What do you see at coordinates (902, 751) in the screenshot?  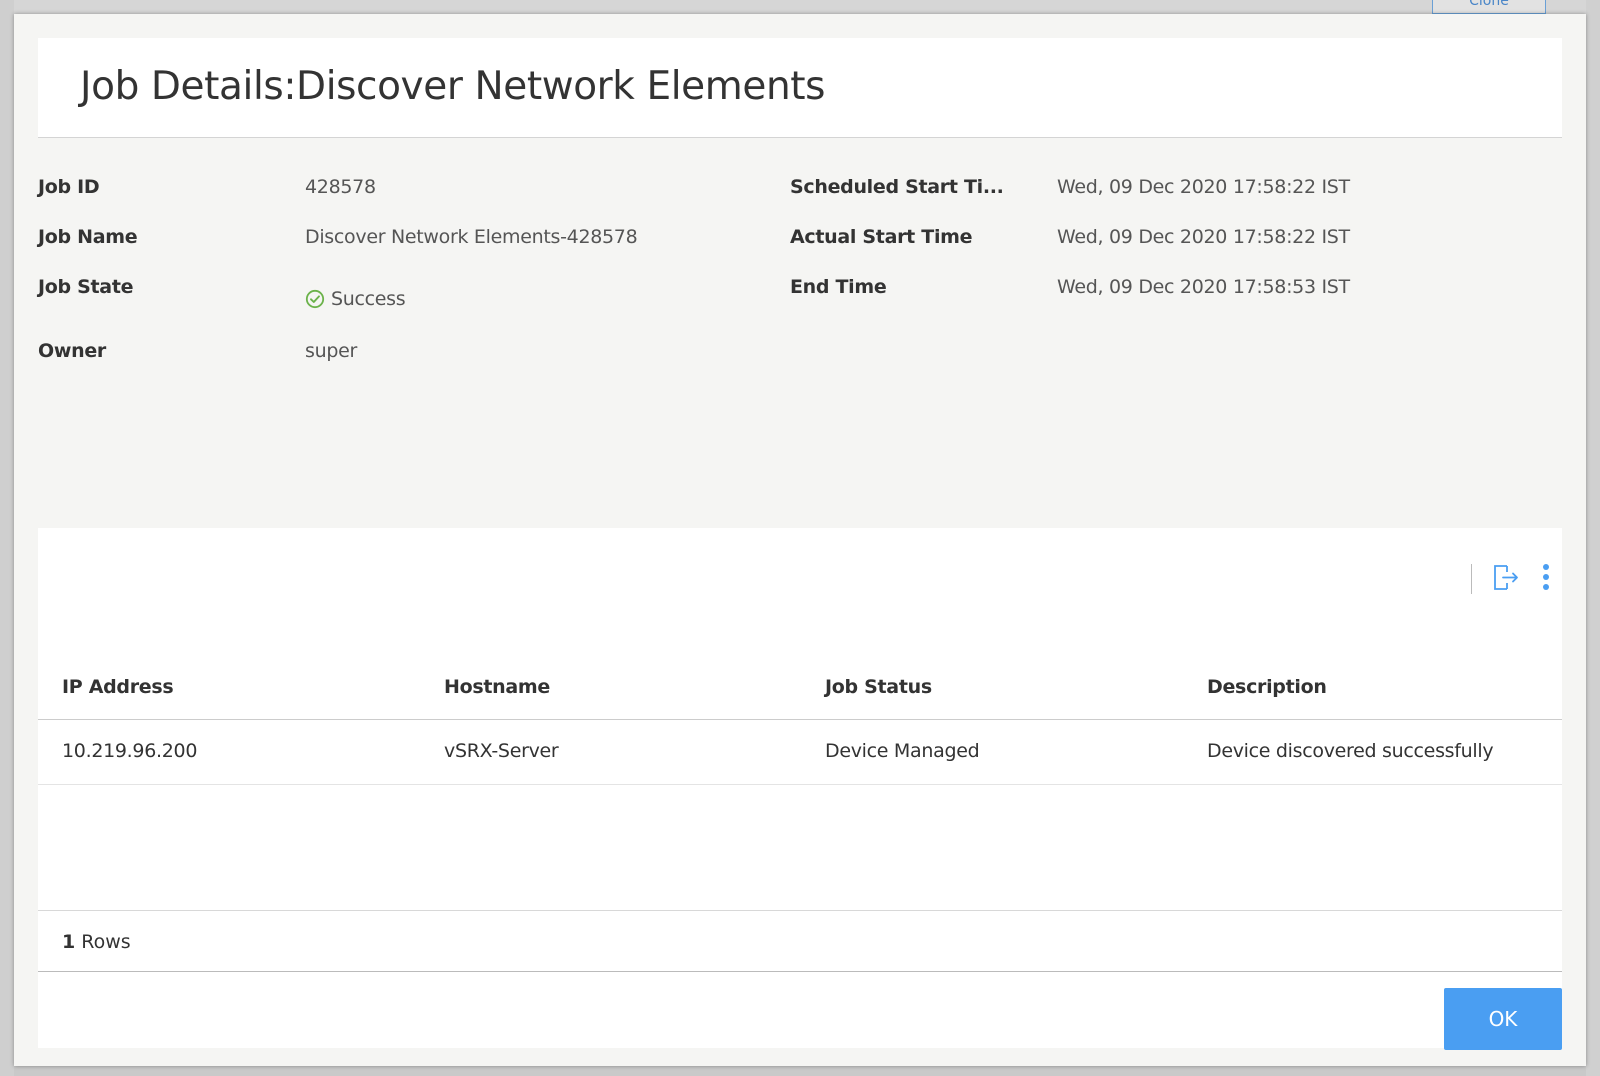 I see `cell-job-status: Device Managed` at bounding box center [902, 751].